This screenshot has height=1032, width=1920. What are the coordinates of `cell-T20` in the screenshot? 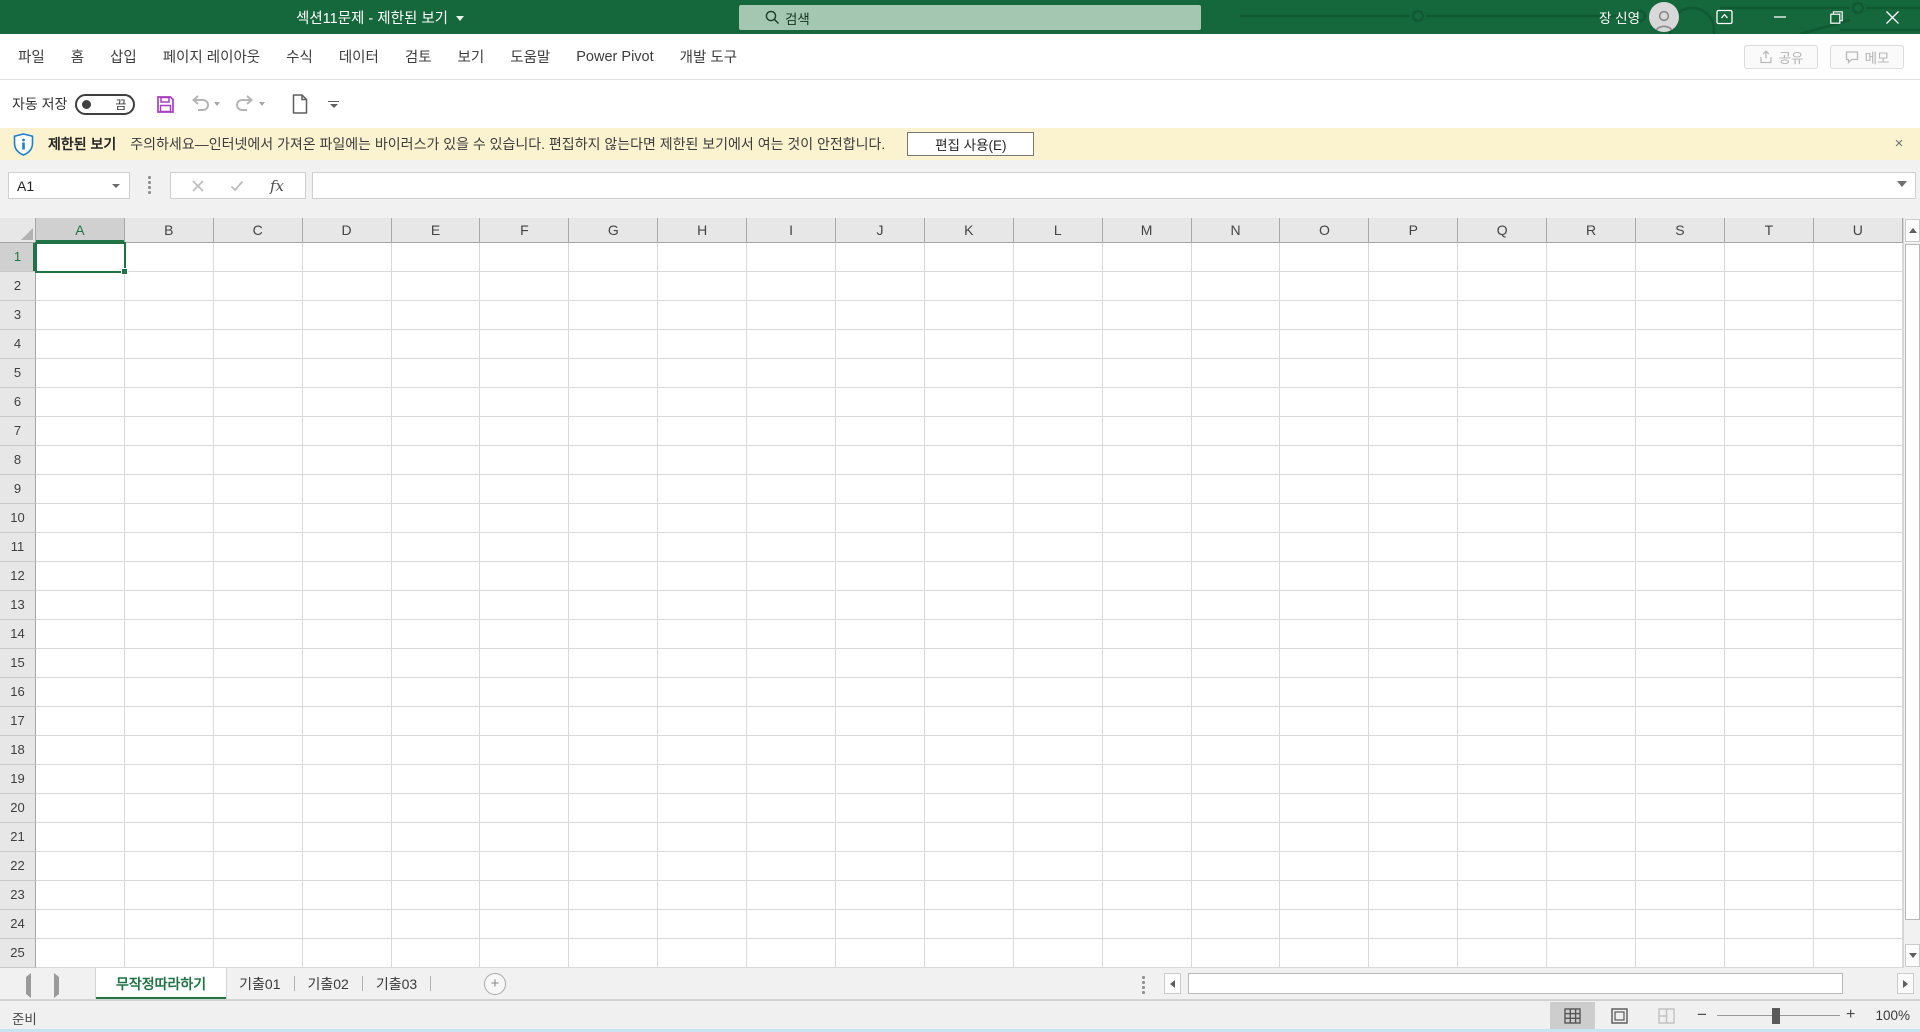 It's located at (1769, 808).